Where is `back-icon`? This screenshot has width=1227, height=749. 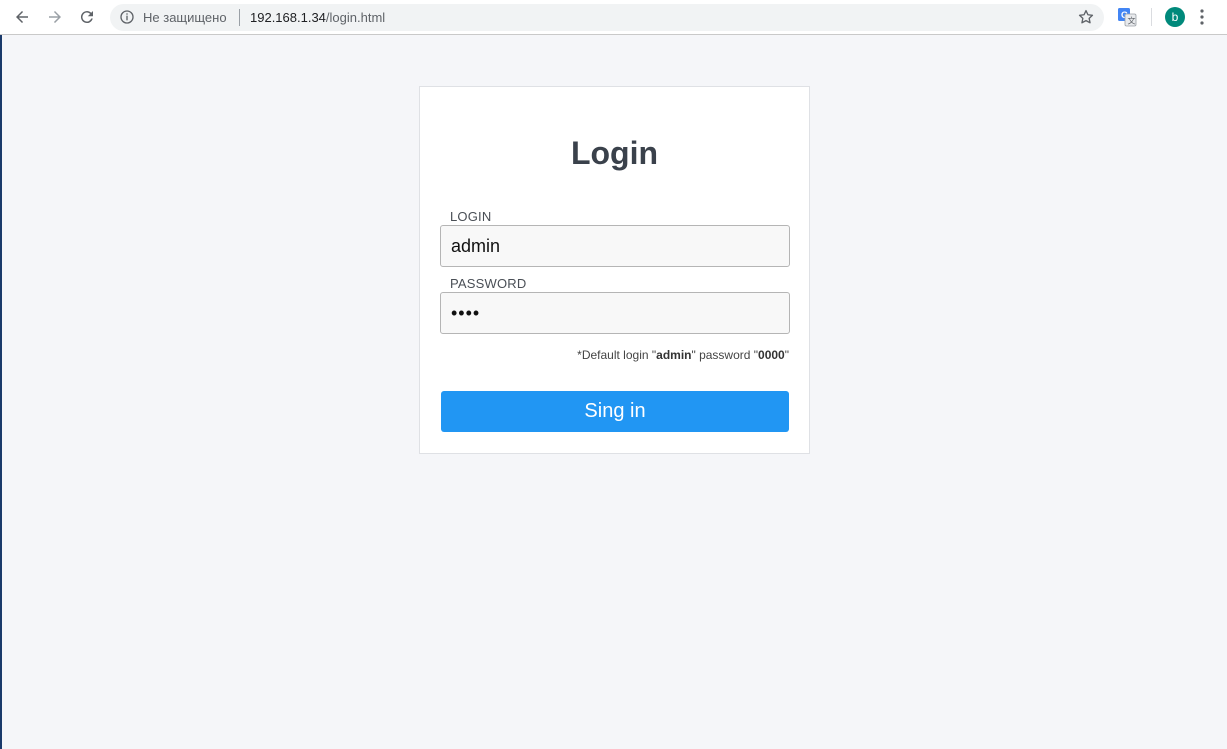 back-icon is located at coordinates (22, 17).